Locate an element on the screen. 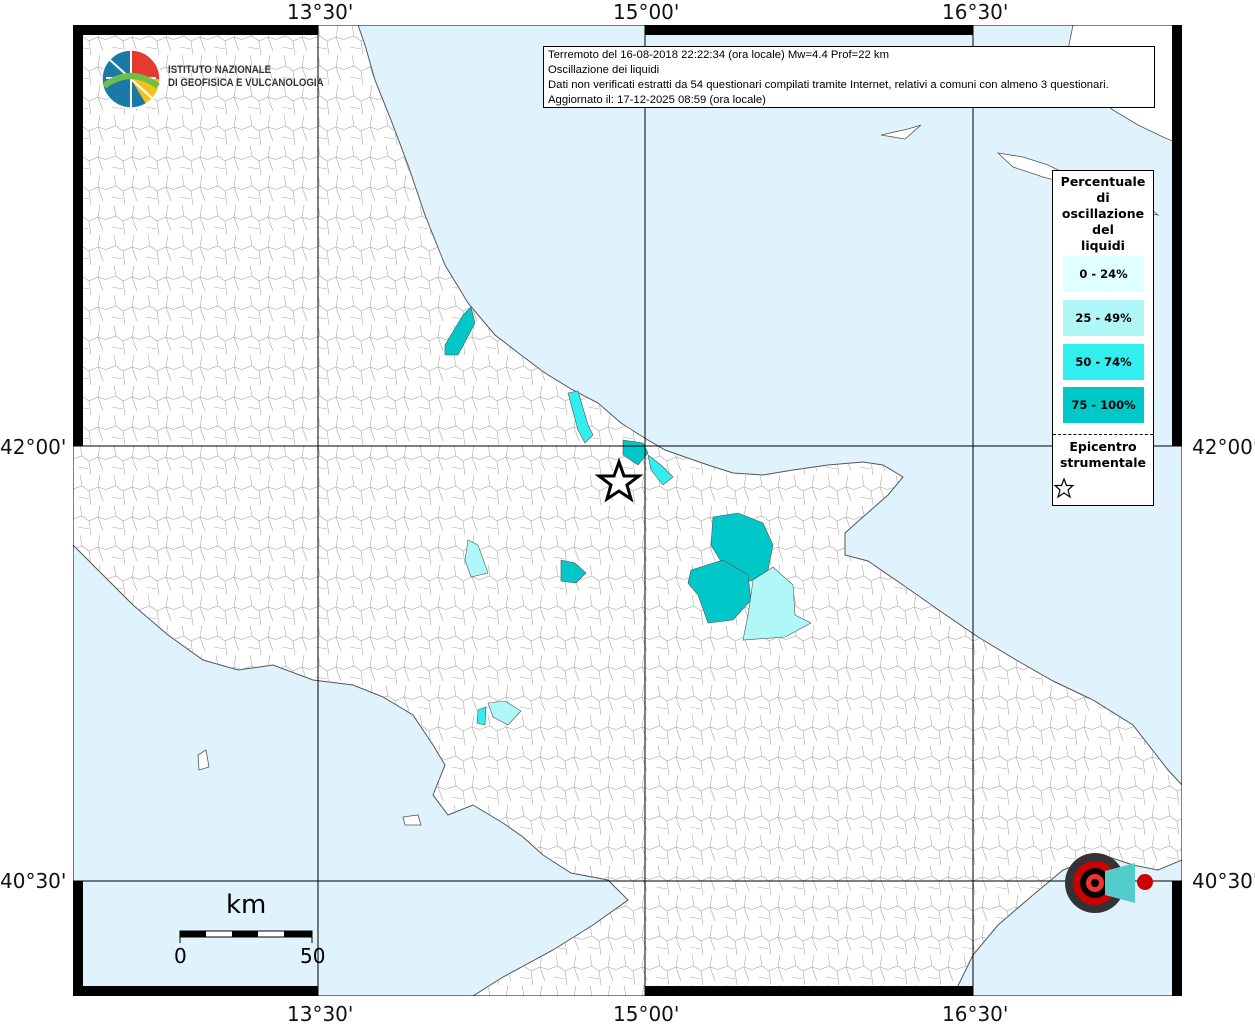 This screenshot has height=1026, width=1255. legend-title-line: oscillazione is located at coordinates (1103, 213).